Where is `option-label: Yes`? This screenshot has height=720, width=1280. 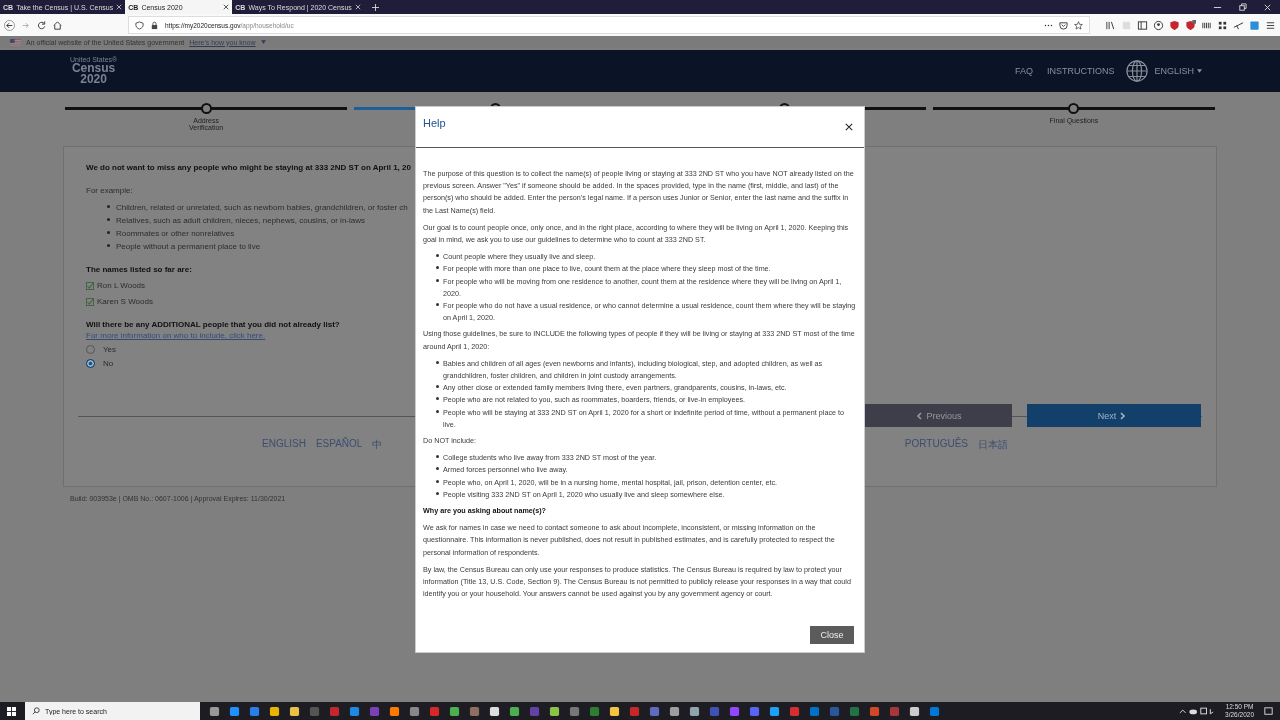
option-label: Yes is located at coordinates (110, 349).